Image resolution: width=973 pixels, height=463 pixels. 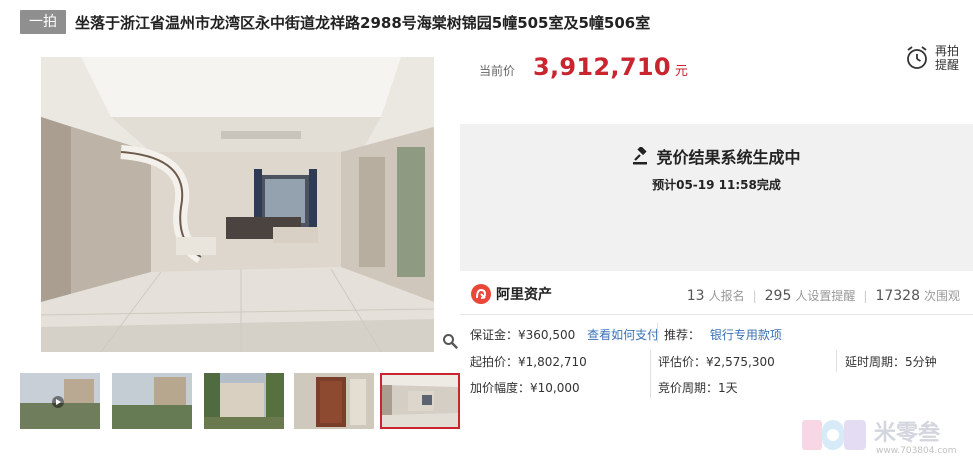 I want to click on start-price-value: ¥1,802,710, so click(x=552, y=362).